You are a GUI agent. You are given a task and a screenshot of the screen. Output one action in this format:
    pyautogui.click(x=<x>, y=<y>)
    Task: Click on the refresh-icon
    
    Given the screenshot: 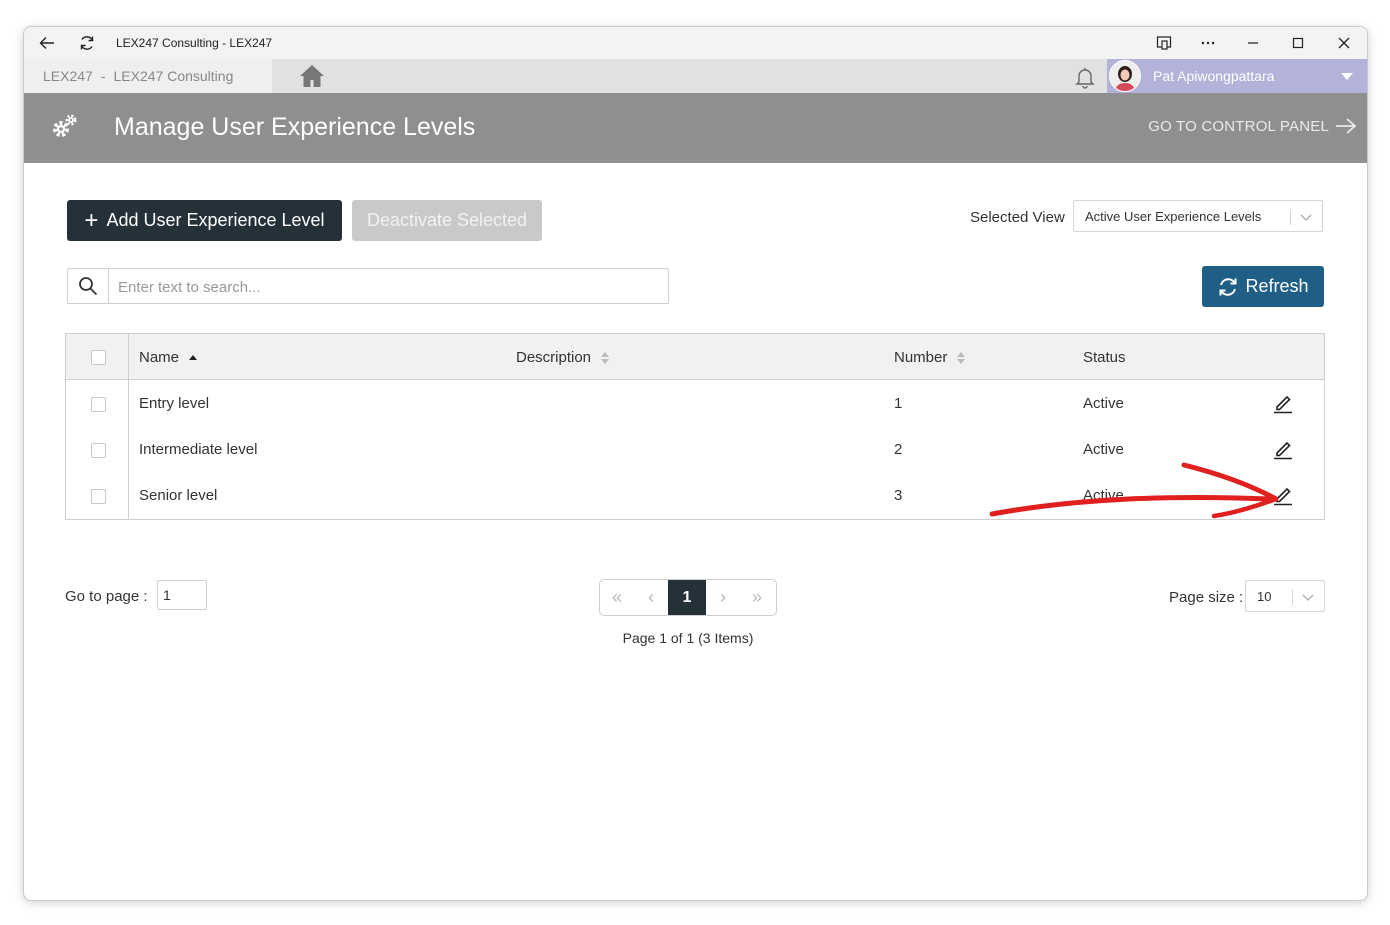 What is the action you would take?
    pyautogui.click(x=1228, y=286)
    